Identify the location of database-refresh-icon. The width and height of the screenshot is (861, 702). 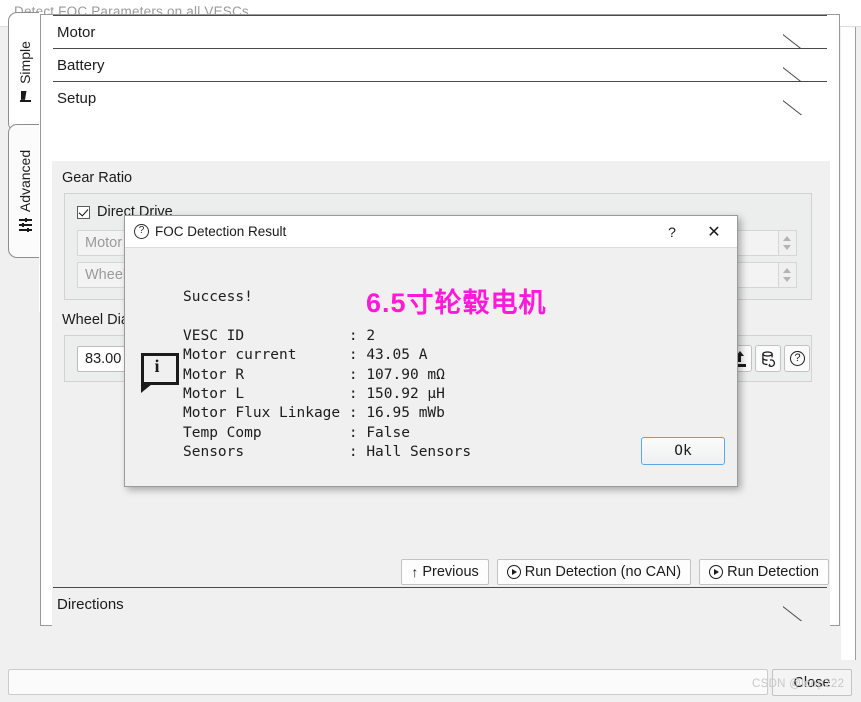
(769, 359).